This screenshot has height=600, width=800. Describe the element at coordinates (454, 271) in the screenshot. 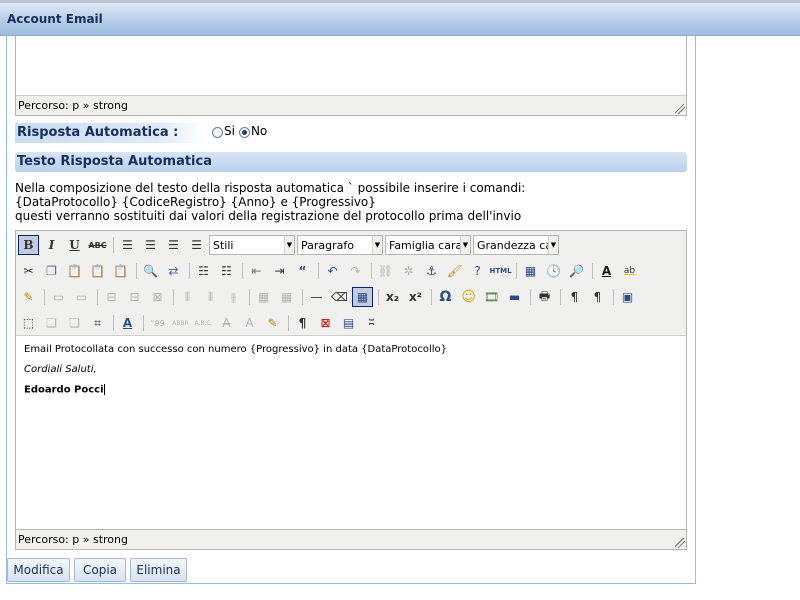

I see `cleanup-icon: 🖌` at that location.